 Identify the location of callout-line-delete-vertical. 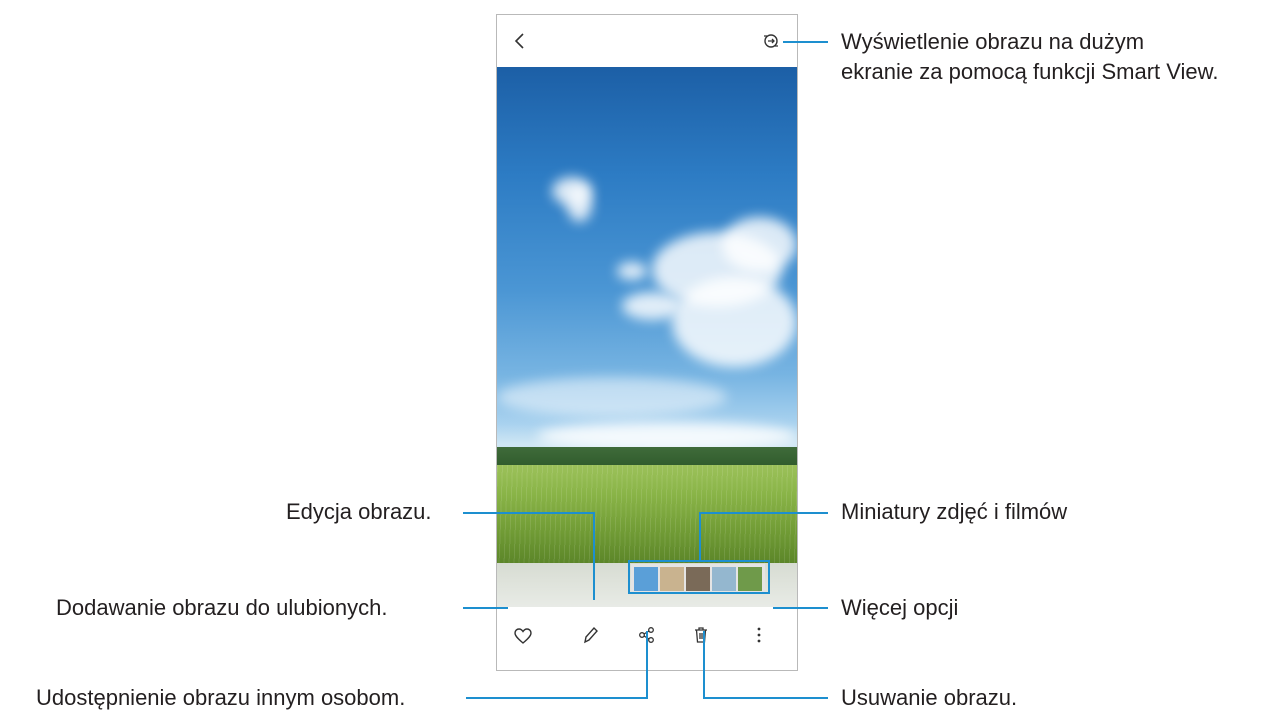
(704, 665).